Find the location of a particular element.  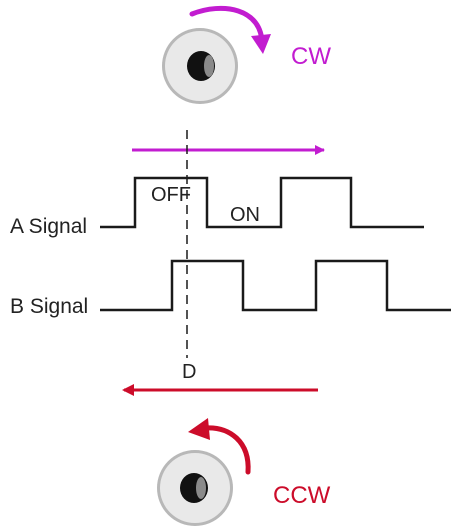

on-label: ON is located at coordinates (245, 215).